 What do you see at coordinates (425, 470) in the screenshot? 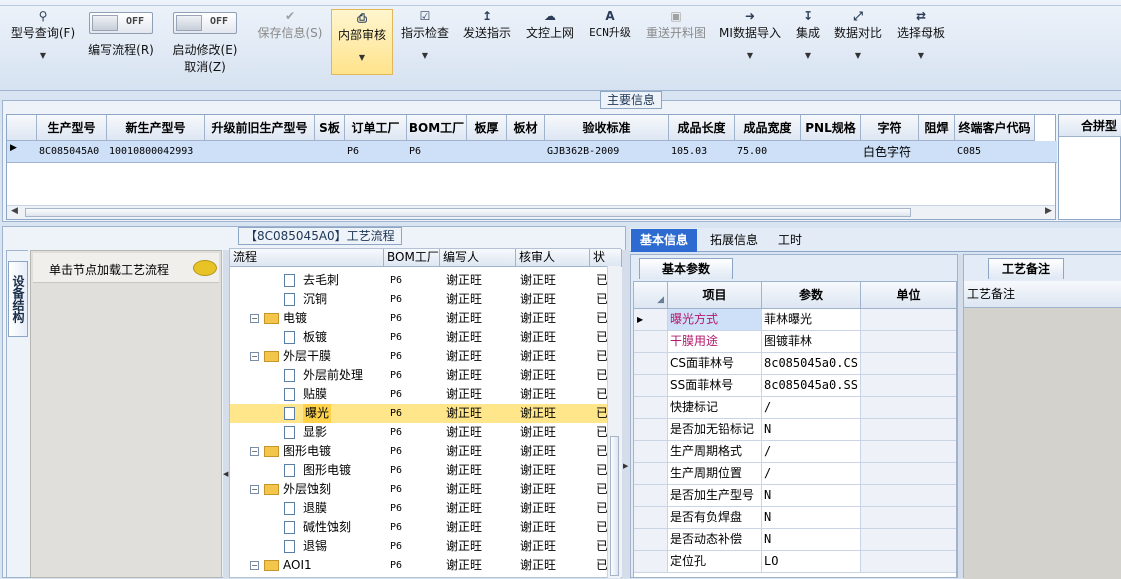
I see `tree-row: 图形电镀 P6 谢正旺 谢正旺已` at bounding box center [425, 470].